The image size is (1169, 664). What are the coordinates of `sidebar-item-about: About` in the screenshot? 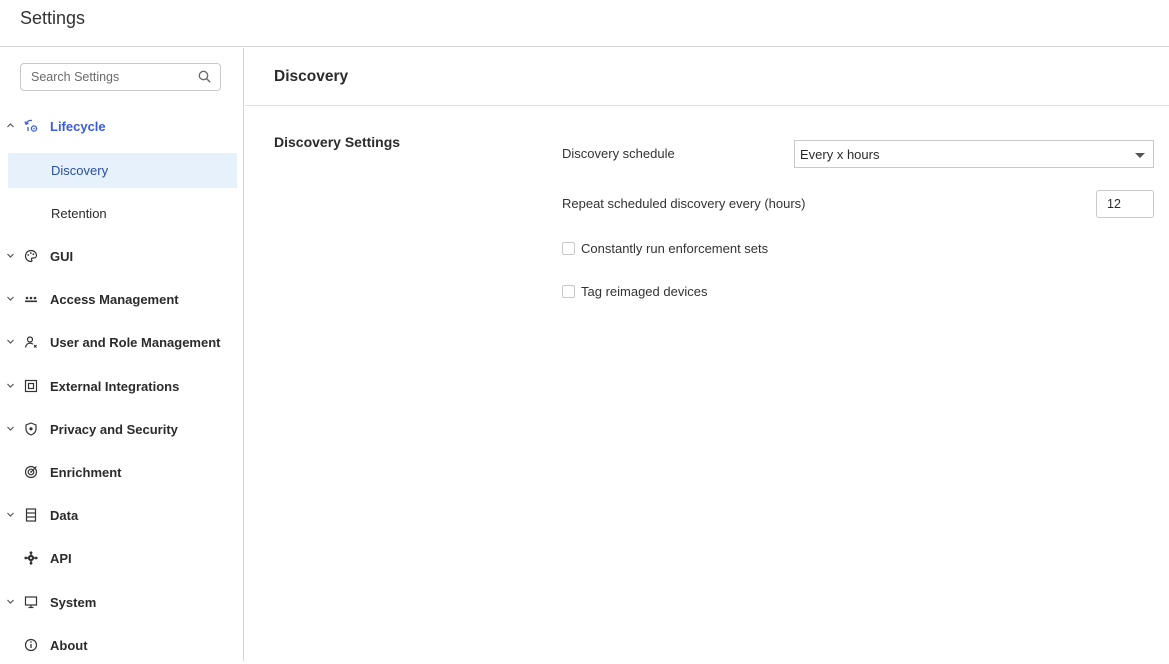 It's located at (121, 646).